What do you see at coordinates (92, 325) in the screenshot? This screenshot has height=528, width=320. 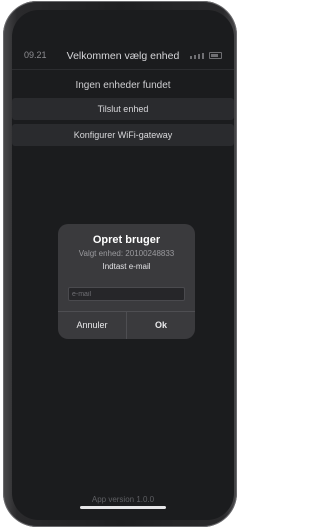 I see `cancel-button: Annuler` at bounding box center [92, 325].